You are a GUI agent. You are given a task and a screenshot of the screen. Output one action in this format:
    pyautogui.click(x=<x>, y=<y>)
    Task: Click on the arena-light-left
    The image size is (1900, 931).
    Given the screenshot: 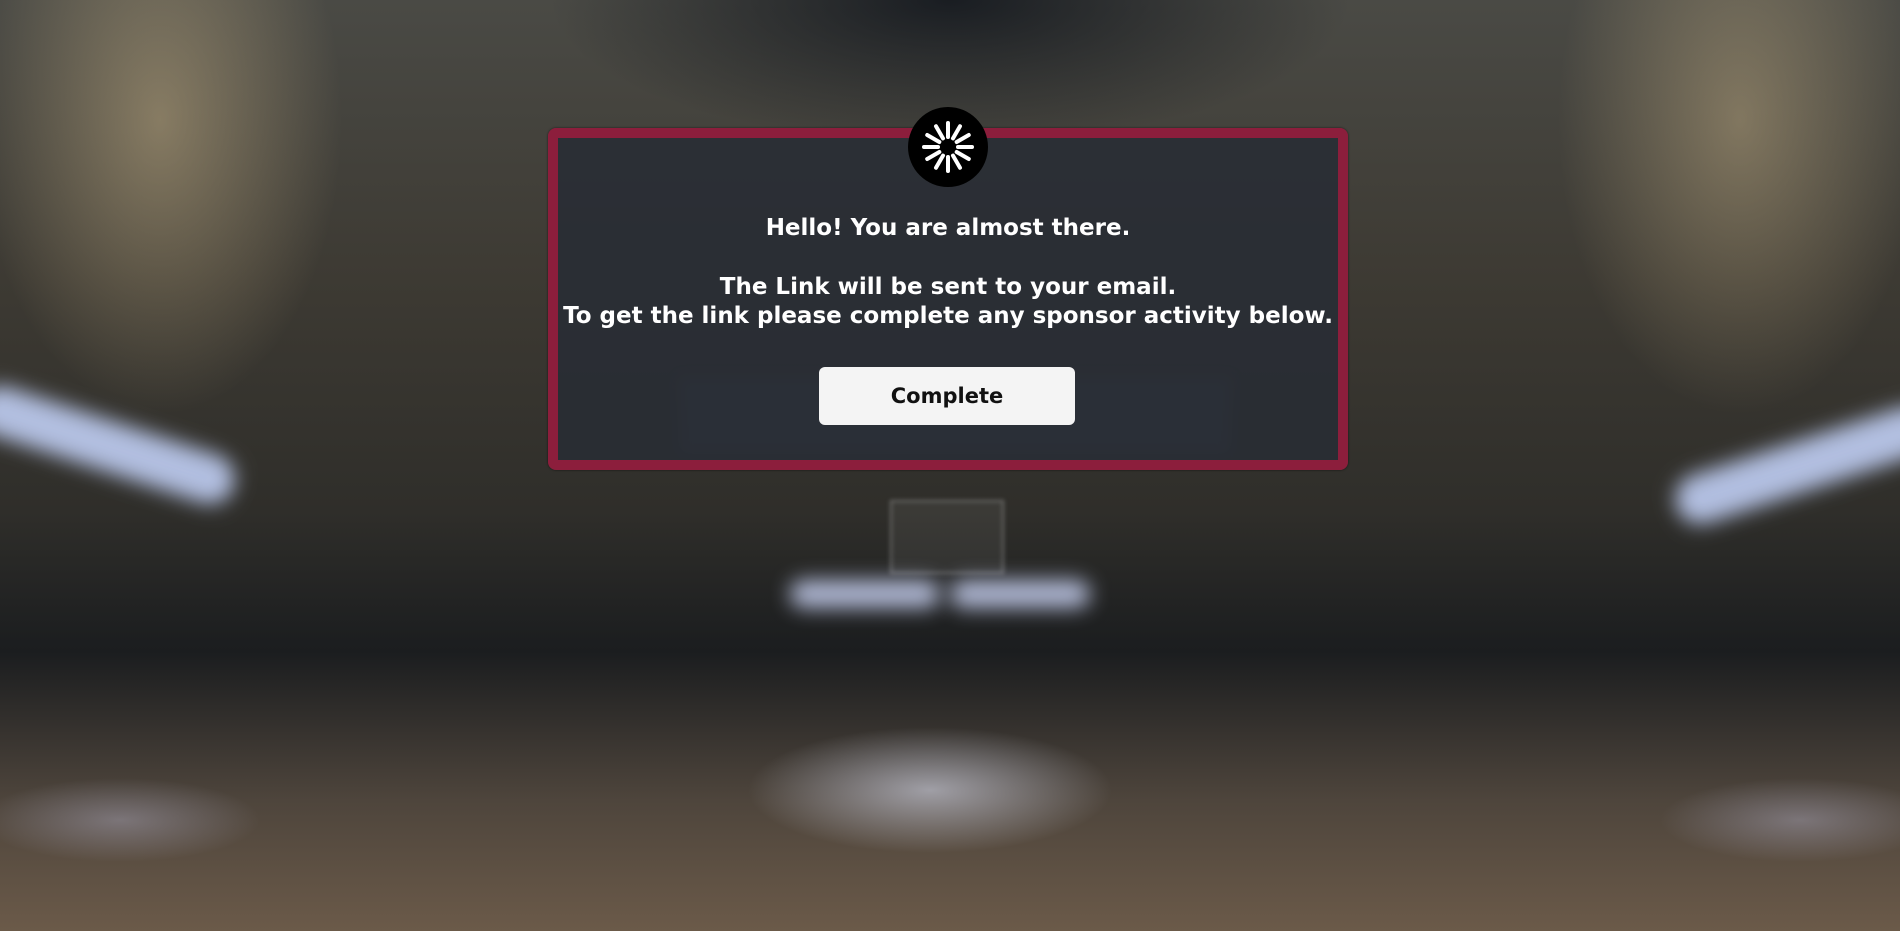 What is the action you would take?
    pyautogui.click(x=121, y=445)
    